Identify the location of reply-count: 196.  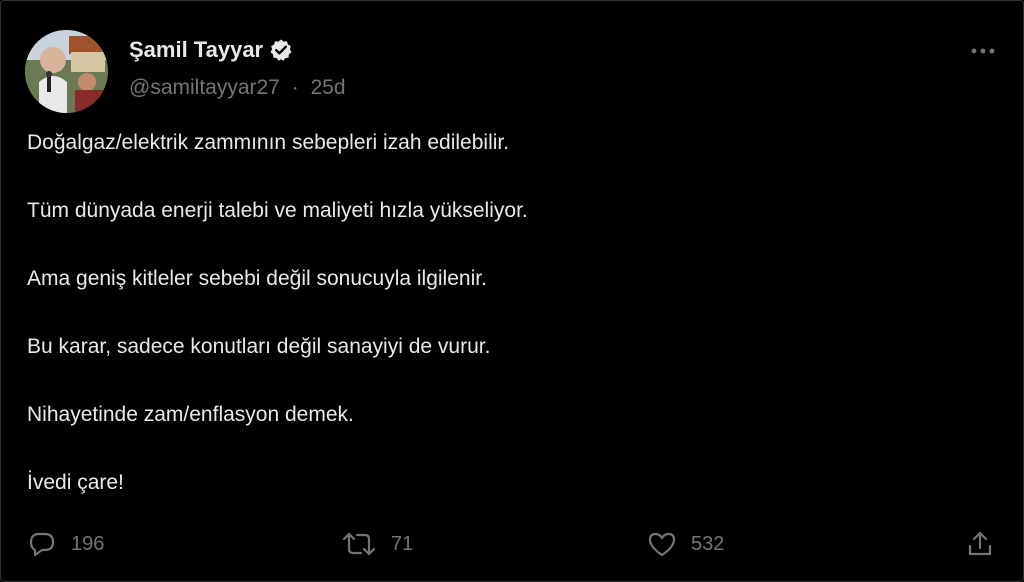
(88, 543).